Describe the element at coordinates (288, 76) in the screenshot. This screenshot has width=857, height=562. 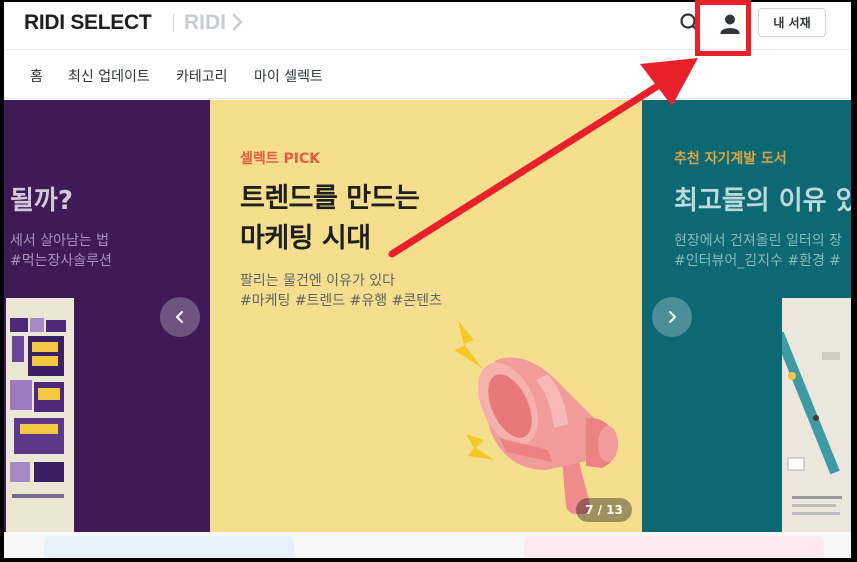
I see `nav-item-my-select: 마이 셀렉트` at that location.